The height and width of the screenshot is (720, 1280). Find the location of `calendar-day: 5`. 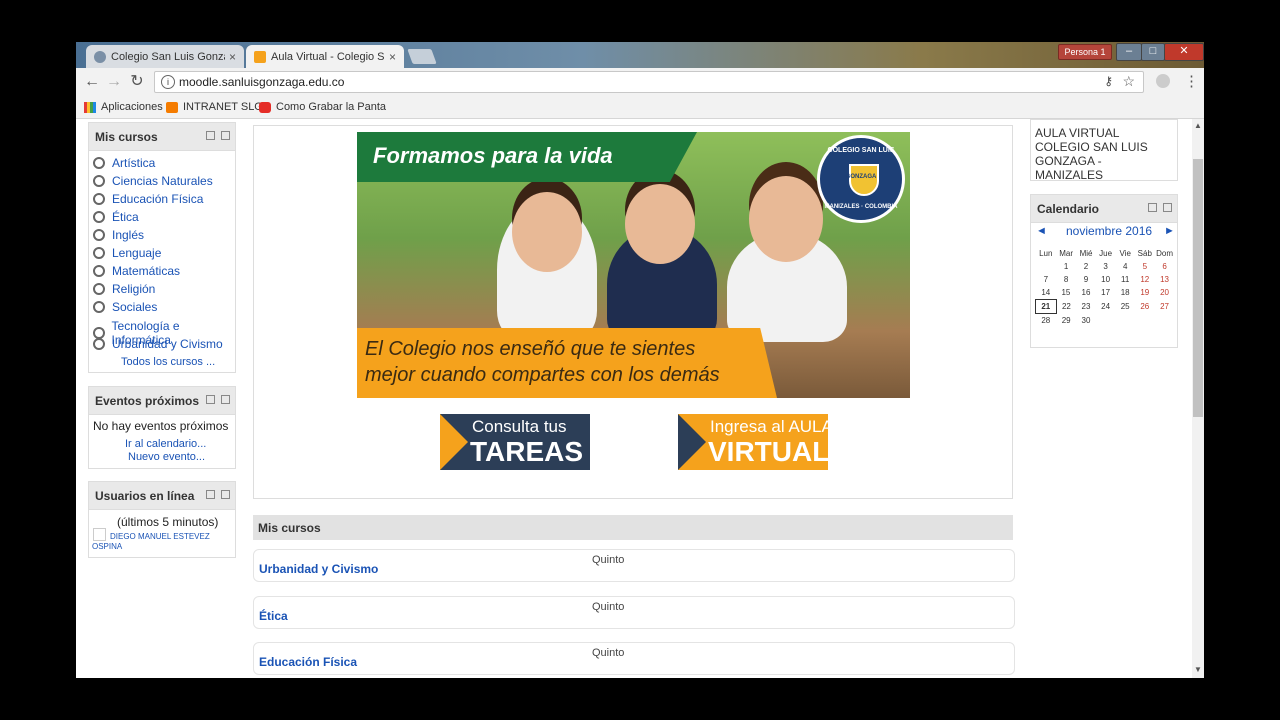

calendar-day: 5 is located at coordinates (1145, 266).